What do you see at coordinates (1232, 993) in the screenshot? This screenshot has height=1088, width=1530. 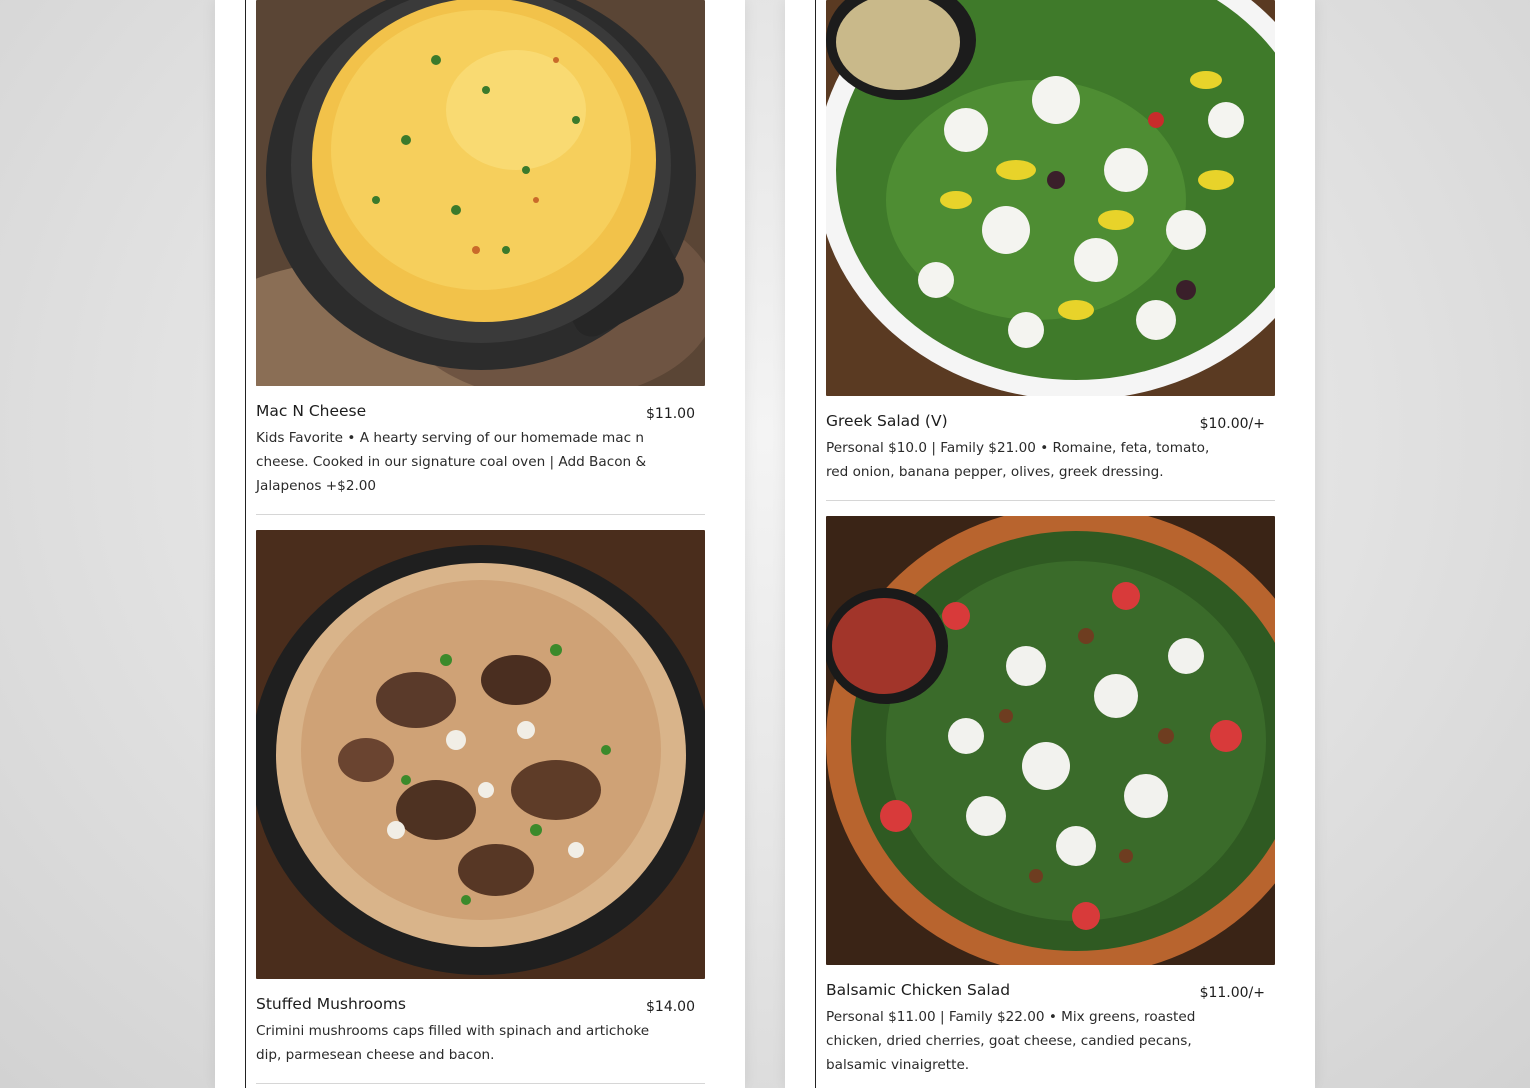 I see `menu-item-price: $11.00/+` at bounding box center [1232, 993].